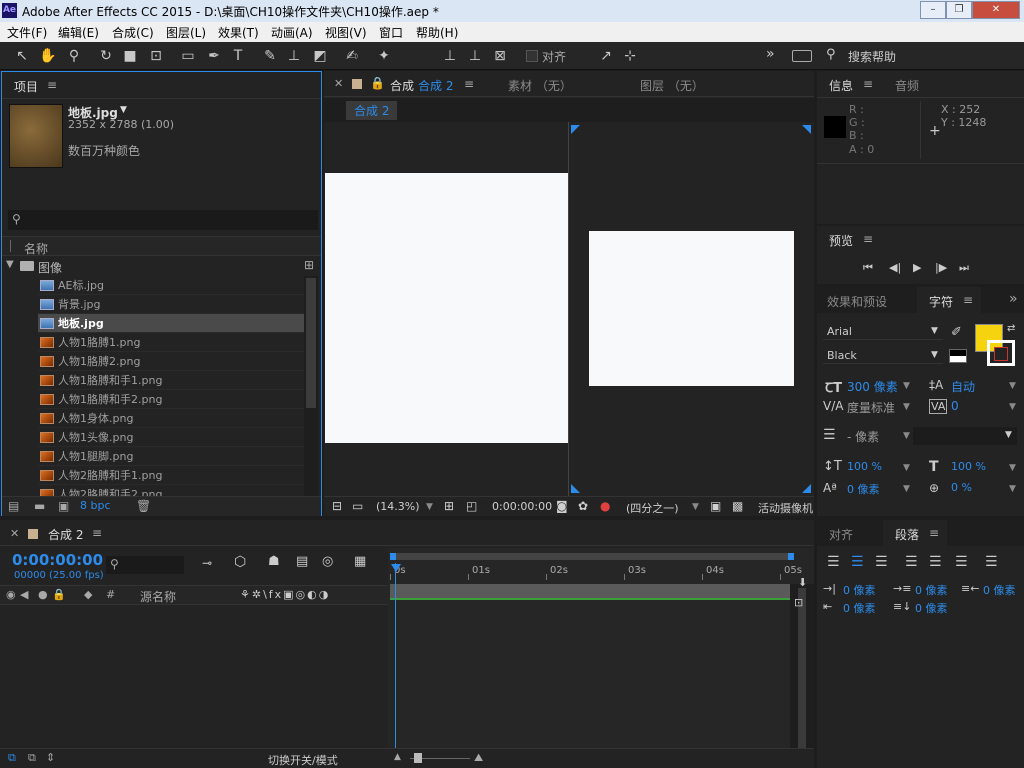 This screenshot has height=768, width=1024. I want to click on video-eye-icon: ◉, so click(11, 594).